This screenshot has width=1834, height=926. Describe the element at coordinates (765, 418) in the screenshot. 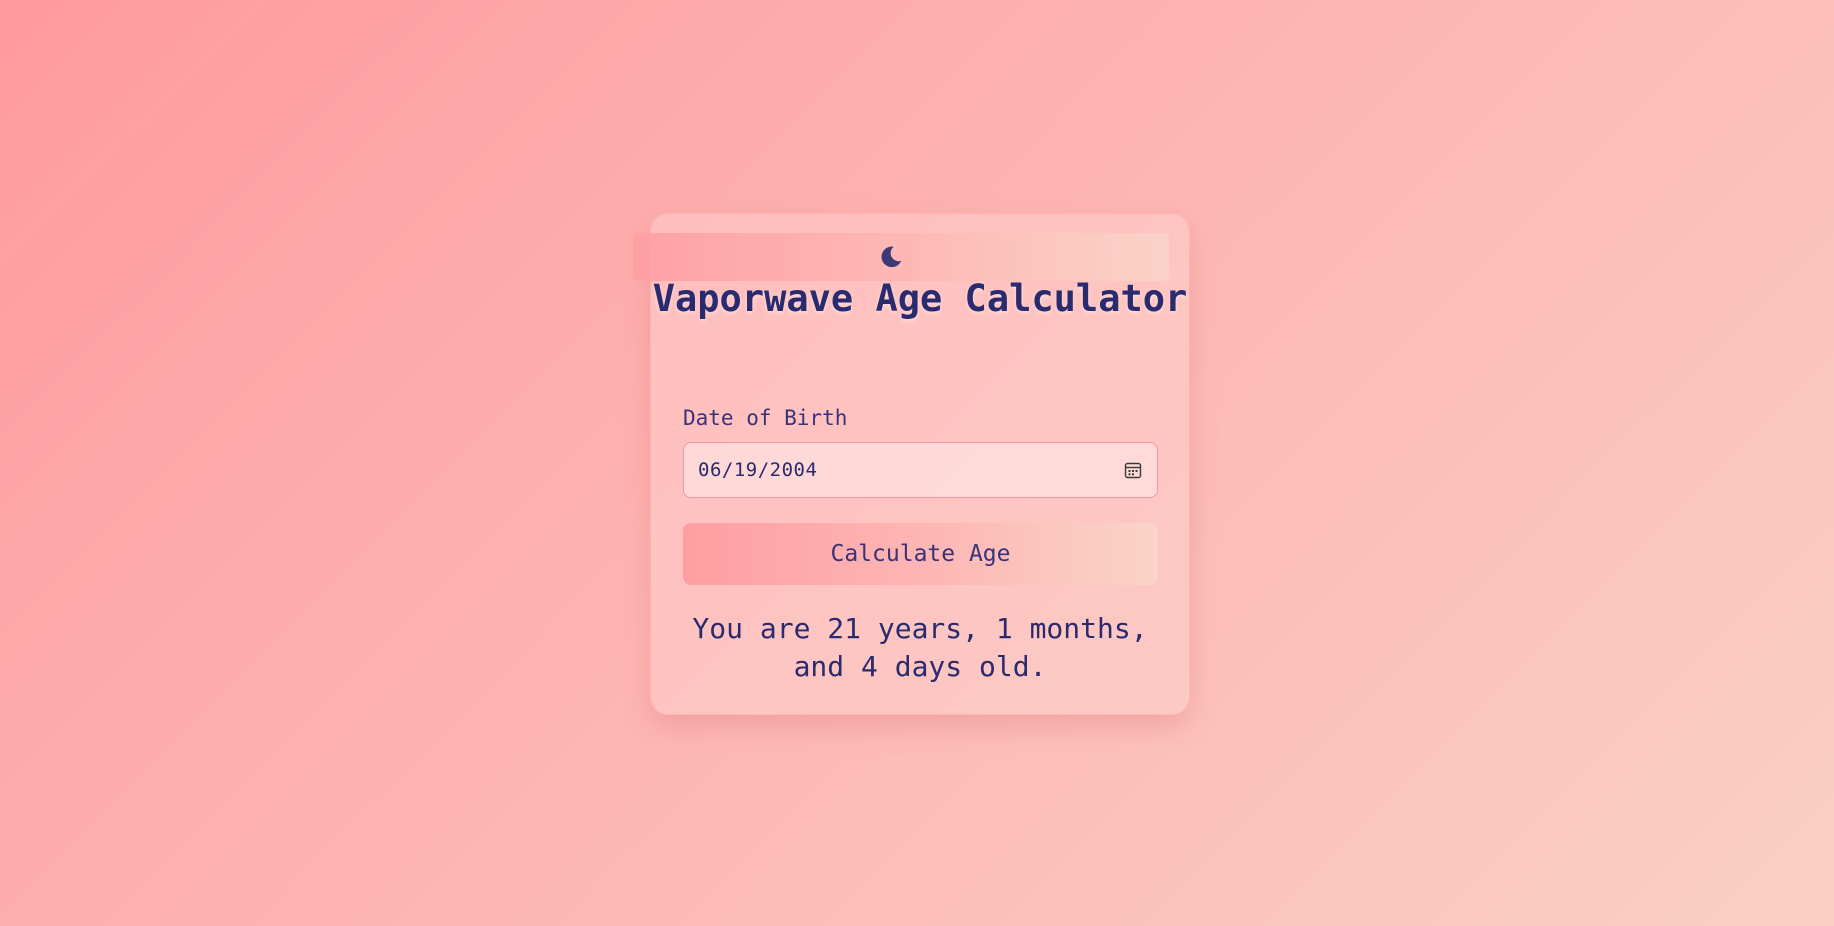

I see `dob-label: Date of Birth` at that location.